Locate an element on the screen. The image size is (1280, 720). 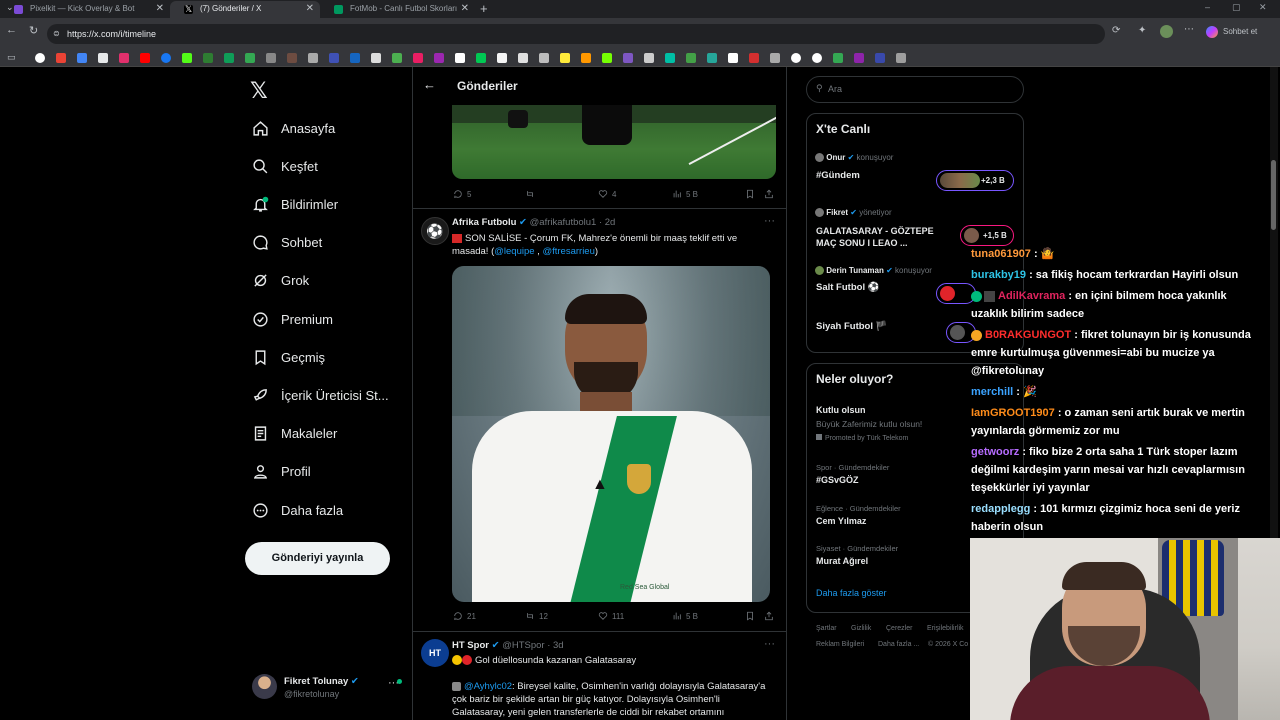
reply-action: 21 is located at coordinates (464, 616).